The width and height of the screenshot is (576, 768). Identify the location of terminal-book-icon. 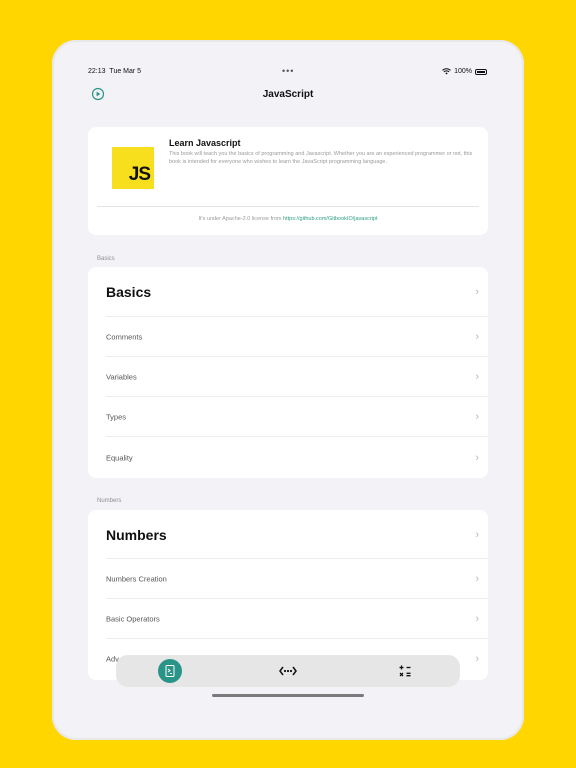
(170, 671).